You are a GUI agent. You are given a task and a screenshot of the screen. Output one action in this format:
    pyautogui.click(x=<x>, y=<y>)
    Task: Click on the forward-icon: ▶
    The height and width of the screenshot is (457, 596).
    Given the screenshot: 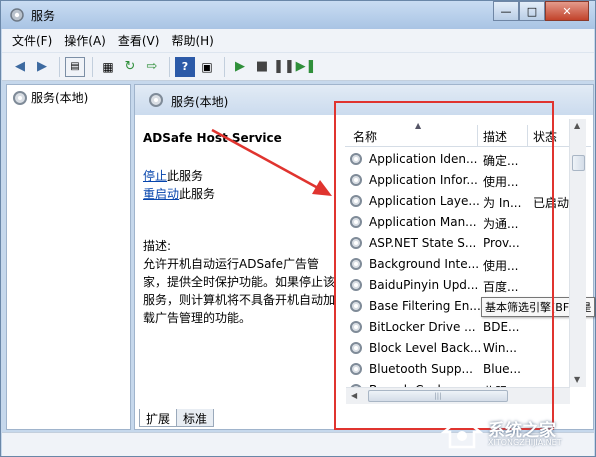 What is the action you would take?
    pyautogui.click(x=42, y=67)
    